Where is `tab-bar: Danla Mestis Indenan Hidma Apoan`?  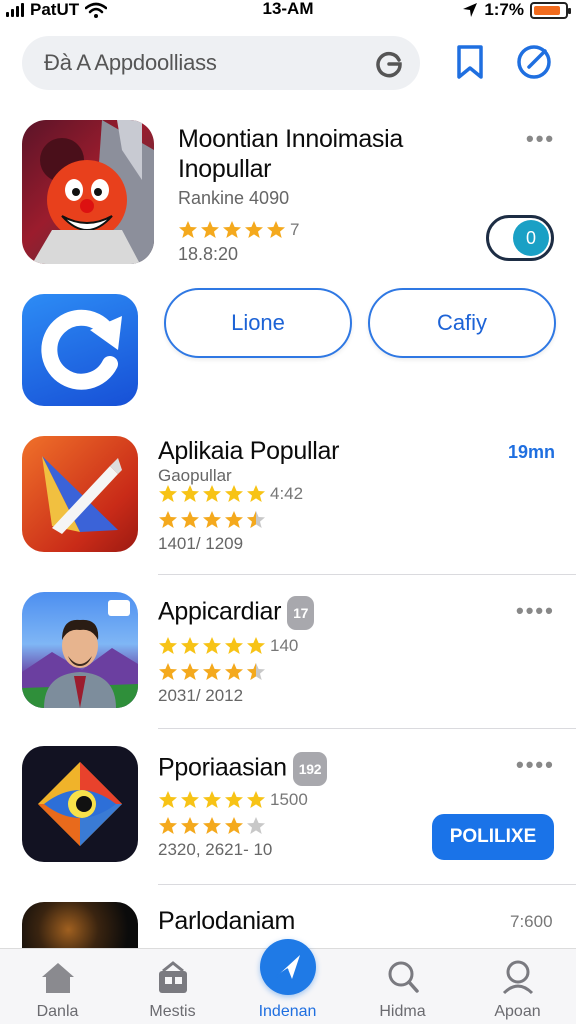 tab-bar: Danla Mestis Indenan Hidma Apoan is located at coordinates (288, 981).